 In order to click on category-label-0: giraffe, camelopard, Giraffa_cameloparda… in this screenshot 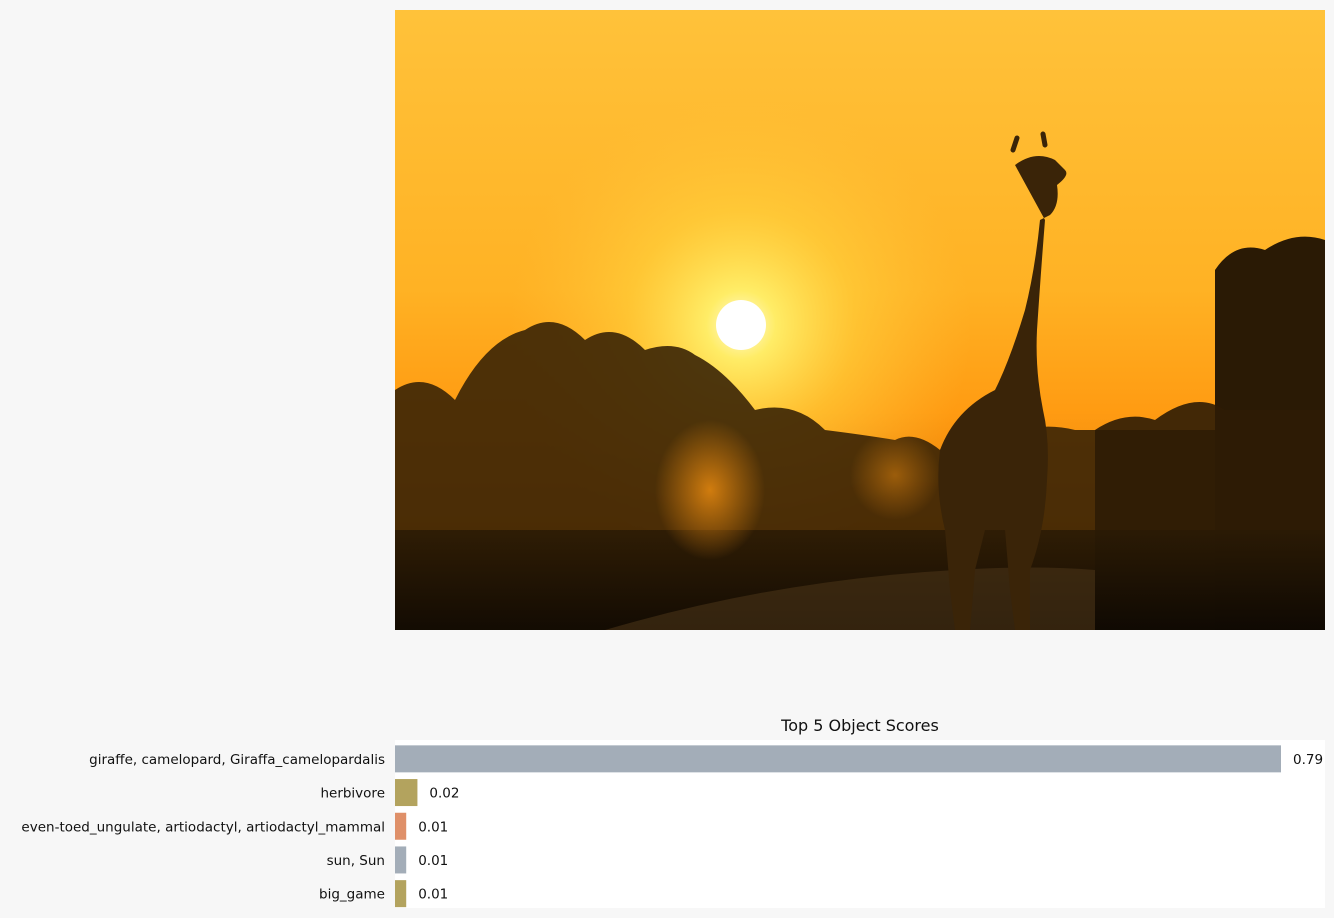, I will do `click(237, 760)`.